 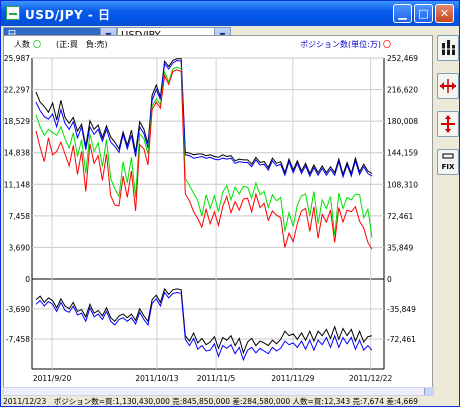 I want to click on fix-icon: FIX, so click(x=448, y=162).